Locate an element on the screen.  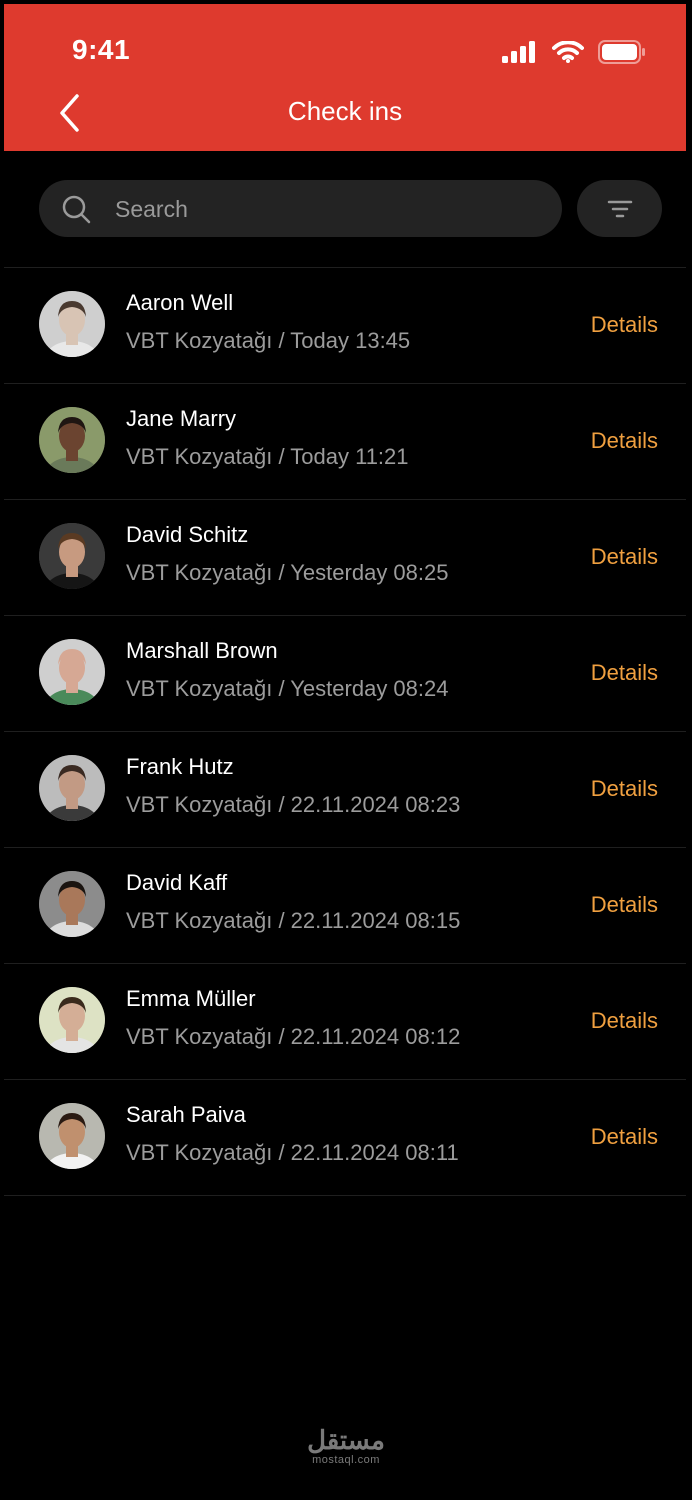
checkin-location-time: VBT Kozyatağı / Yesterday 08:24 is located at coordinates (287, 688).